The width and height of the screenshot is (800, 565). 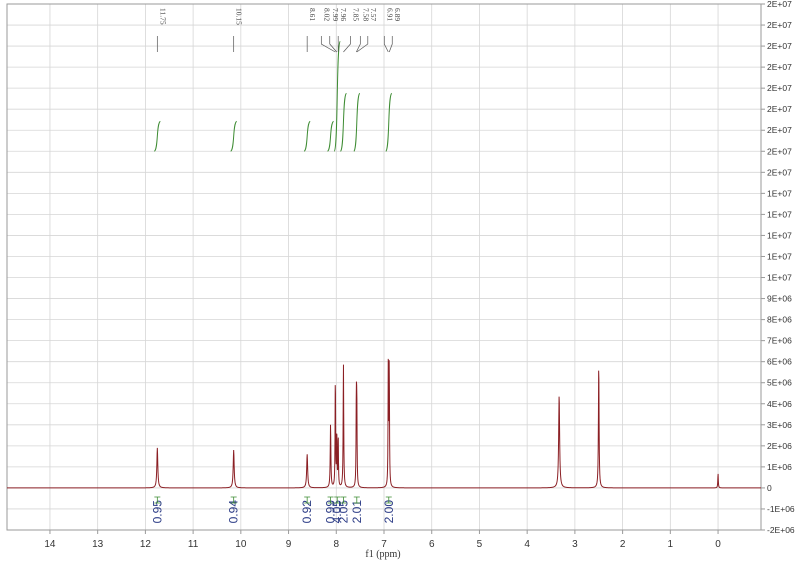 I want to click on y-tick-label: 7E+06, so click(x=779, y=341).